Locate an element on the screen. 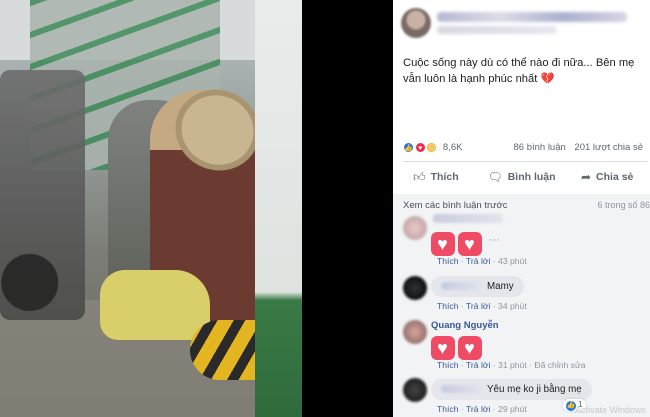 The width and height of the screenshot is (650, 417). comment-meta: Thích · Trả lời · 29 phút is located at coordinates (482, 409).